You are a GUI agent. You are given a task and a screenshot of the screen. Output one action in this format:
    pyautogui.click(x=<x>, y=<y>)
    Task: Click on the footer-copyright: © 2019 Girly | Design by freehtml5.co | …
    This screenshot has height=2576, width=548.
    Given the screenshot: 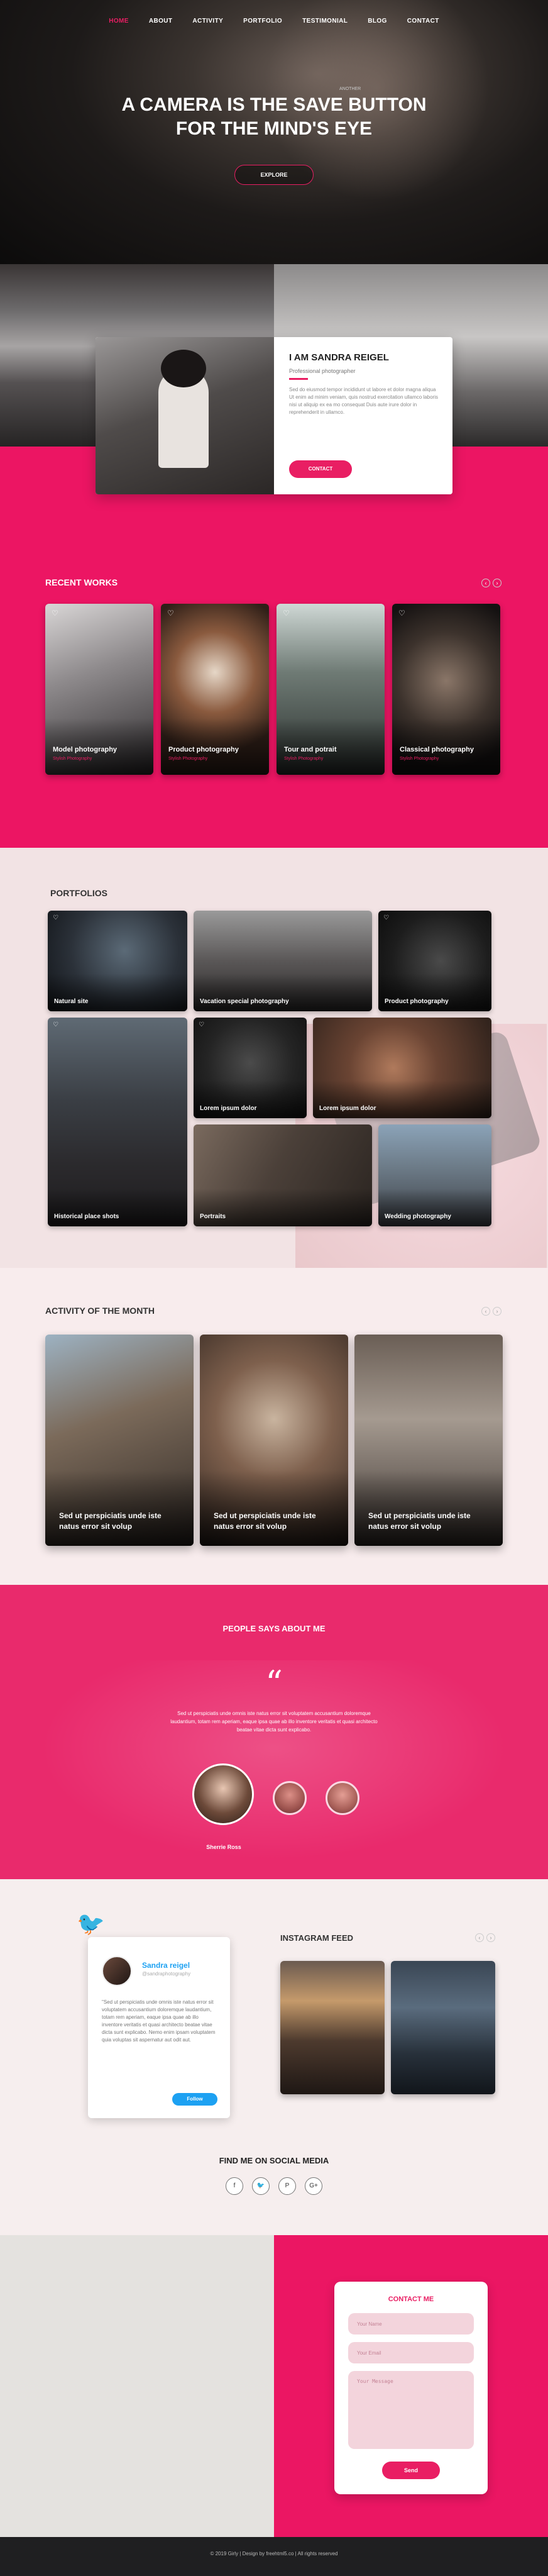 What is the action you would take?
    pyautogui.click(x=274, y=2554)
    